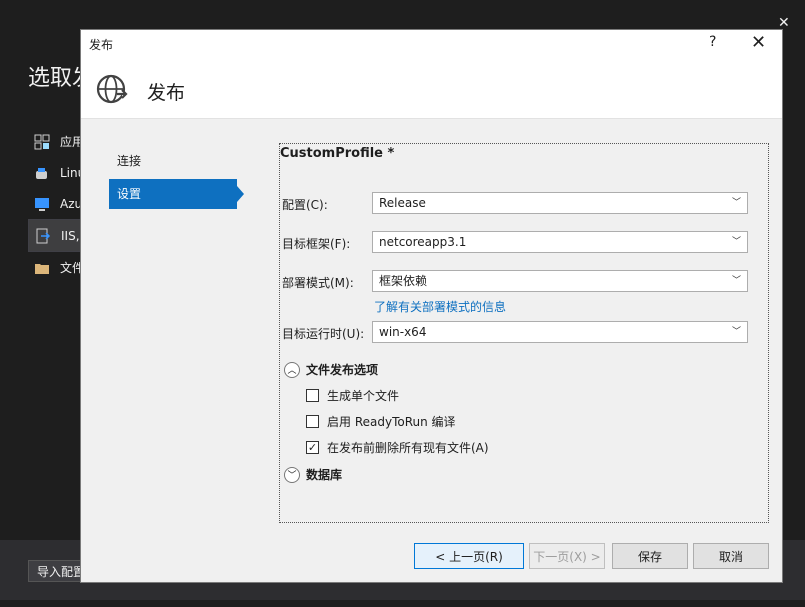 The width and height of the screenshot is (805, 607). Describe the element at coordinates (166, 93) in the screenshot. I see `dialog-header-title: 发布` at that location.